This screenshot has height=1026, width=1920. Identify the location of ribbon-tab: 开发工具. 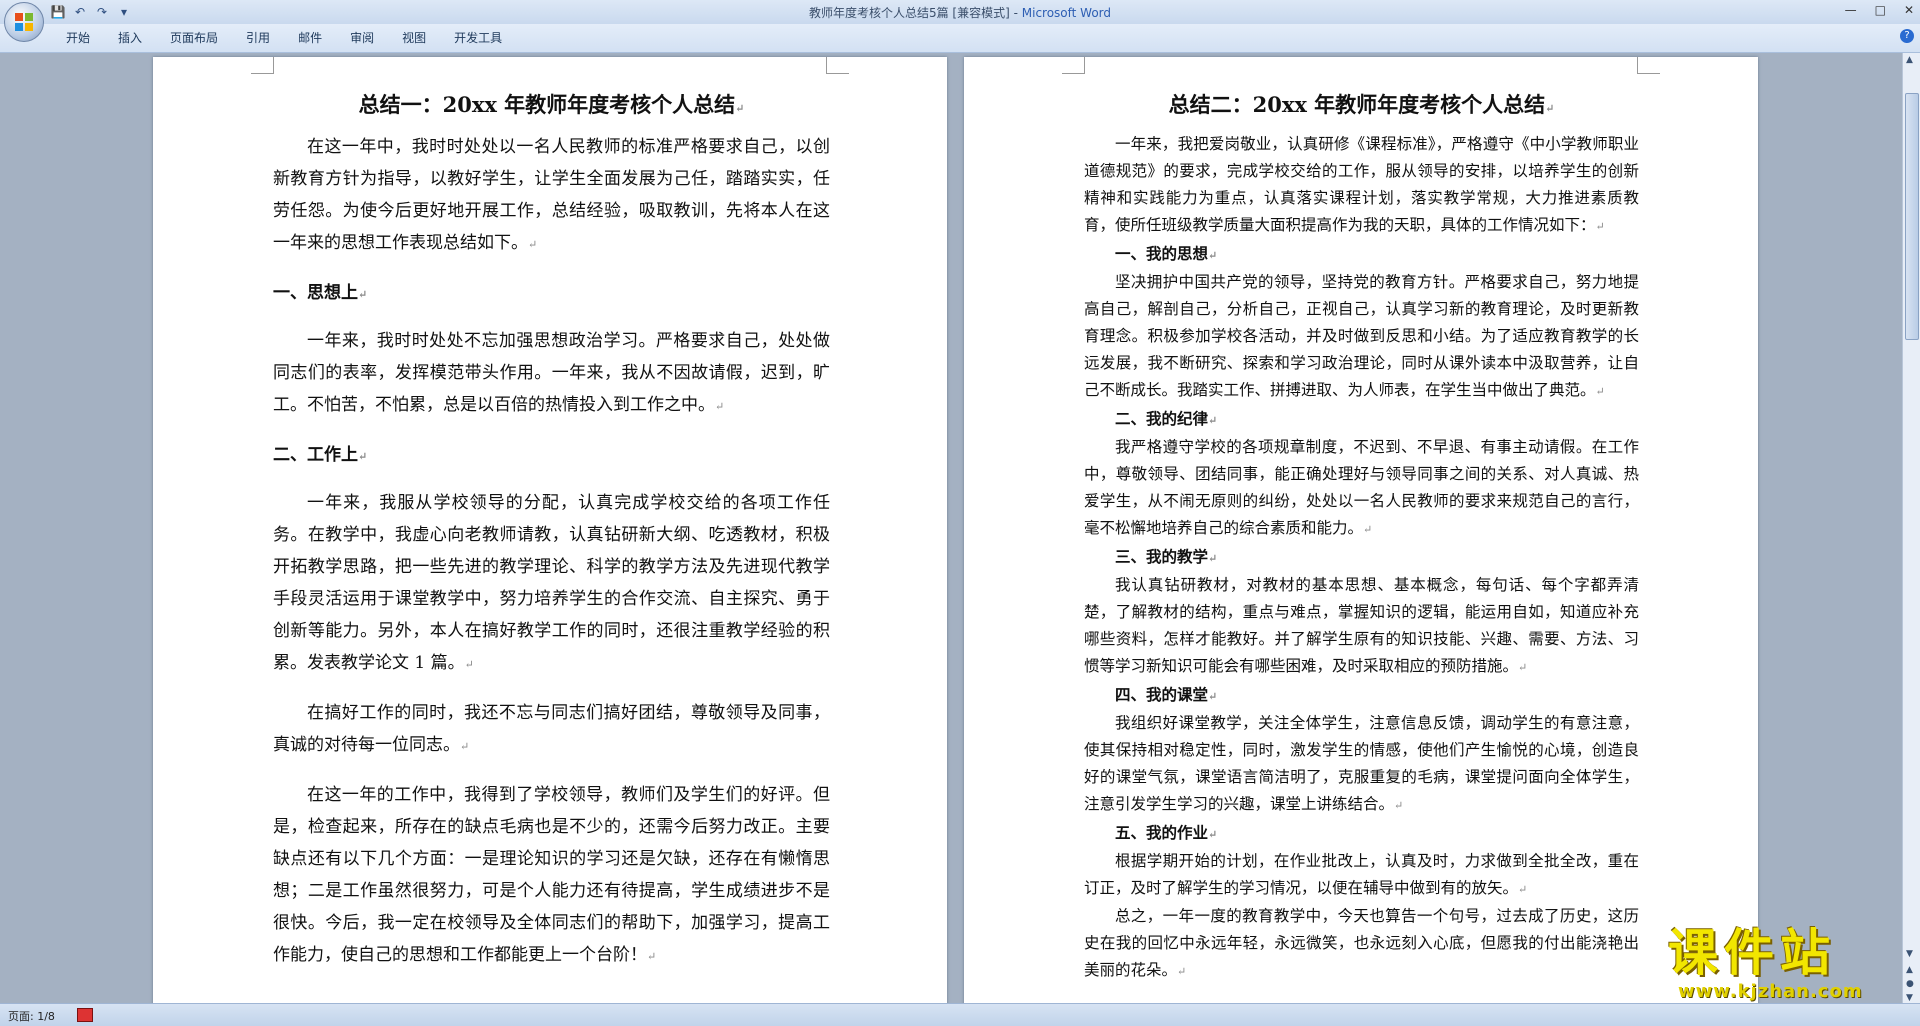
(478, 38).